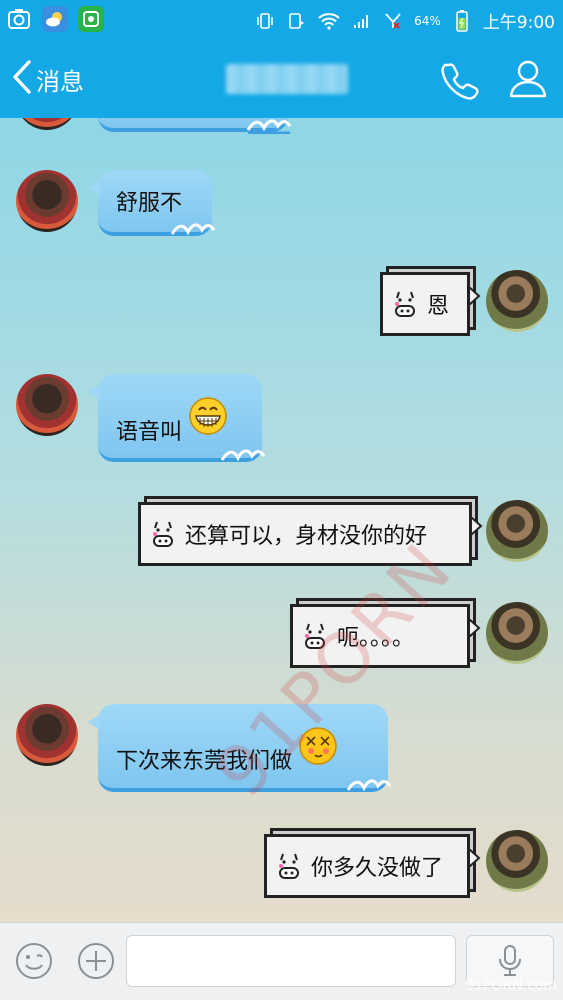  I want to click on plus-icon, so click(96, 961).